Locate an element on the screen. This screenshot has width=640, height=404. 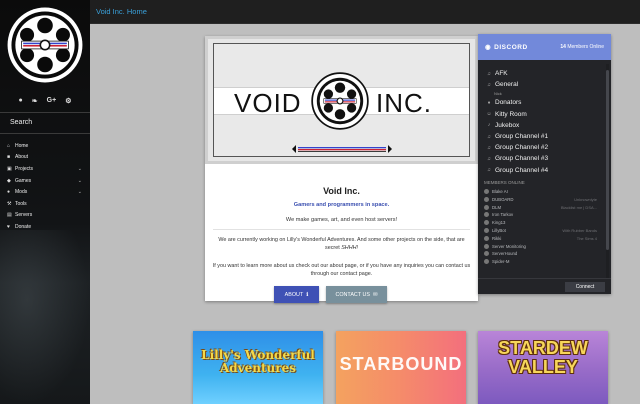
channel-item: ☺ Kitty Room is located at coordinates (544, 114).